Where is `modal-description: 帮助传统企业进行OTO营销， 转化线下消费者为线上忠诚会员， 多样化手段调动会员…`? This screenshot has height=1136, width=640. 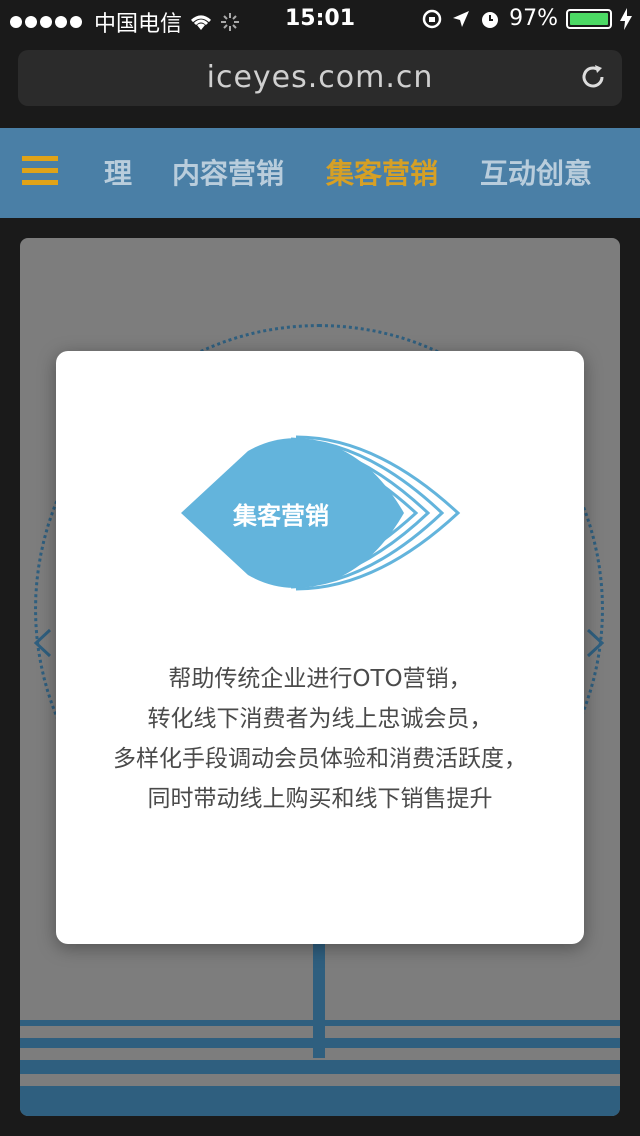 modal-description: 帮助传统企业进行OTO营销， 转化线下消费者为线上忠诚会员， 多样化手段调动会员… is located at coordinates (320, 739).